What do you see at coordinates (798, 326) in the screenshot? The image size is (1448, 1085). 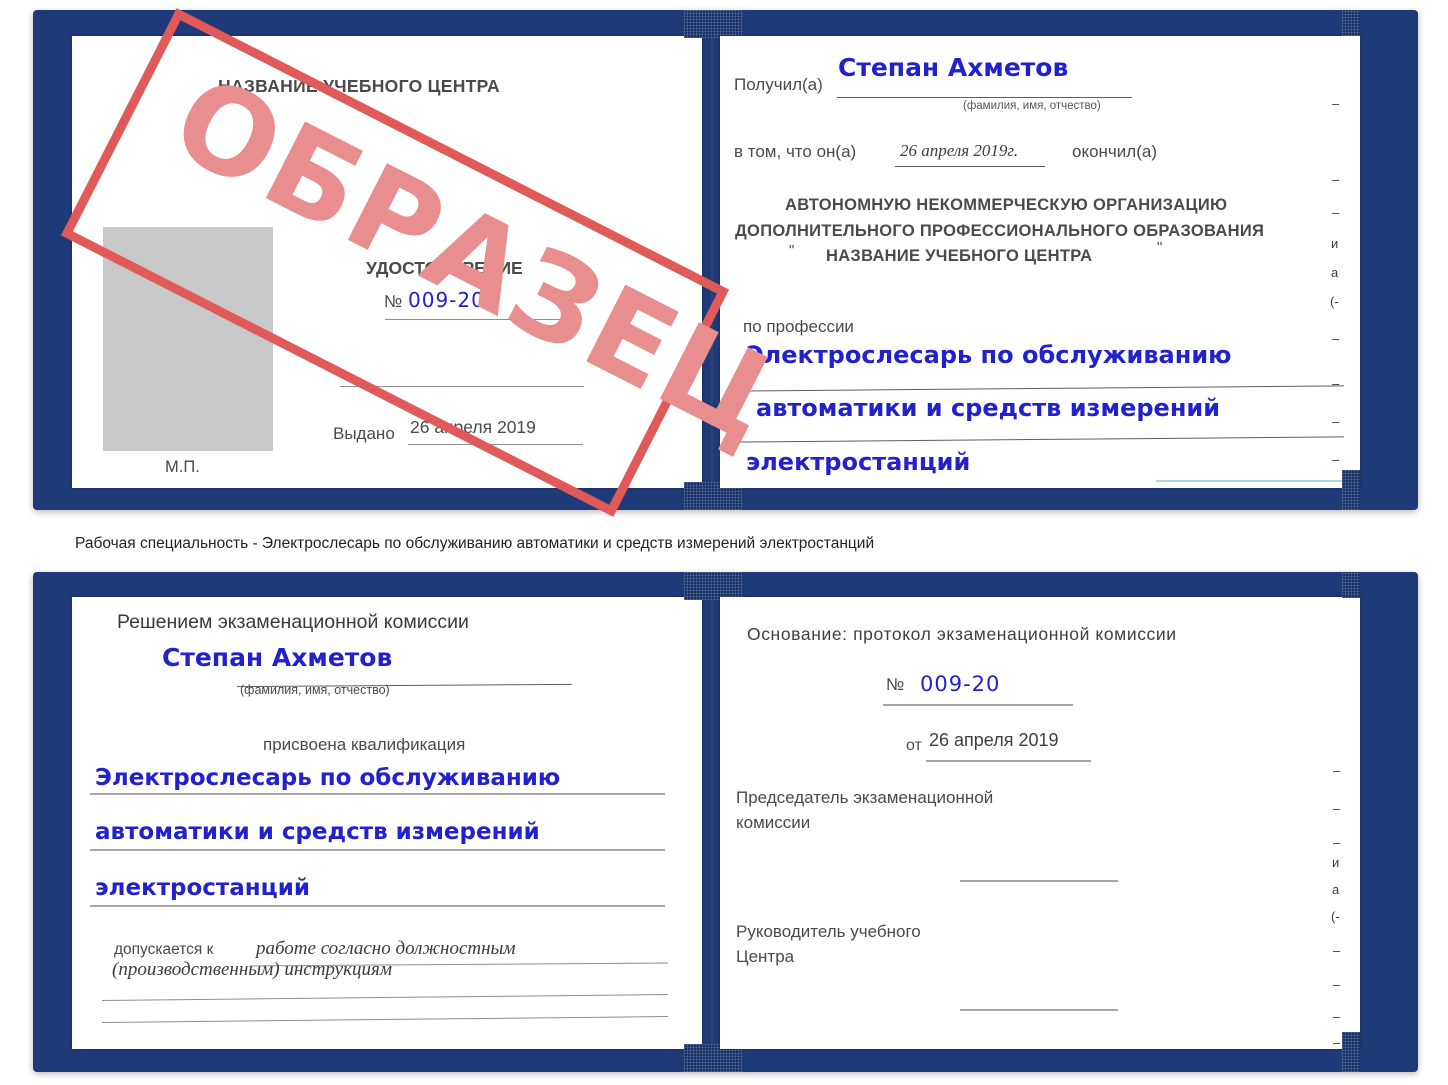 I see `profession-label: по профессии` at bounding box center [798, 326].